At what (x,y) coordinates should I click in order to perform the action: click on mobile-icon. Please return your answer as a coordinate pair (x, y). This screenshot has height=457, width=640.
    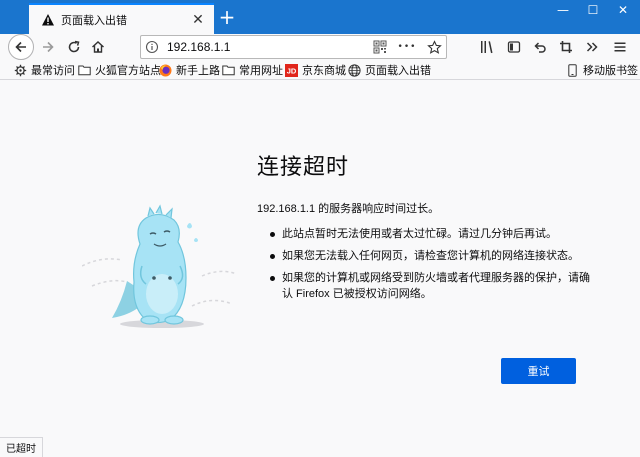
    Looking at the image, I should click on (572, 70).